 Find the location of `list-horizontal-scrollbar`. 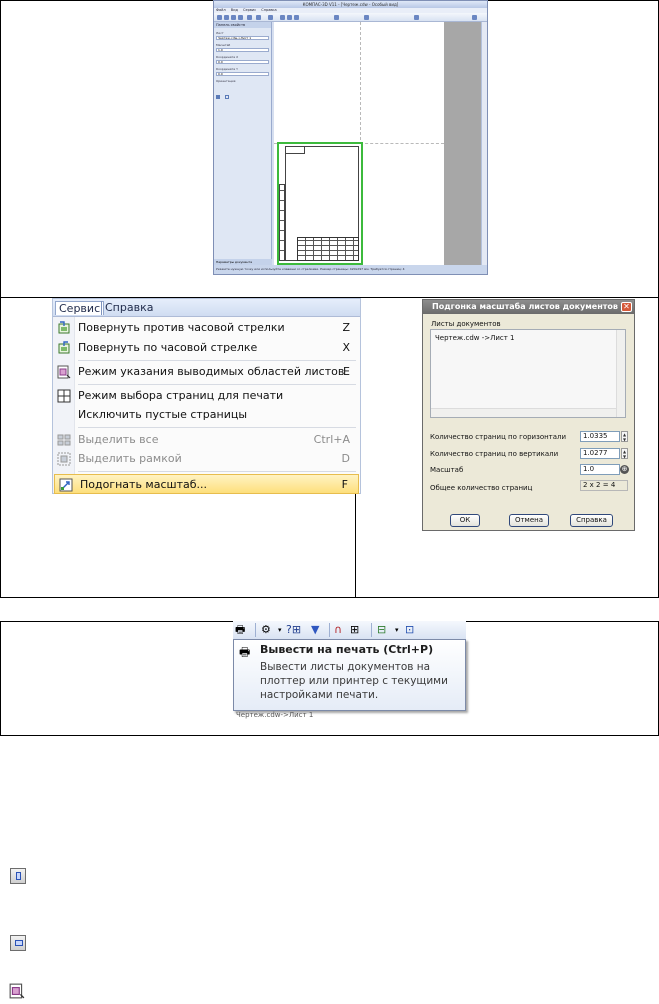

list-horizontal-scrollbar is located at coordinates (523, 412).